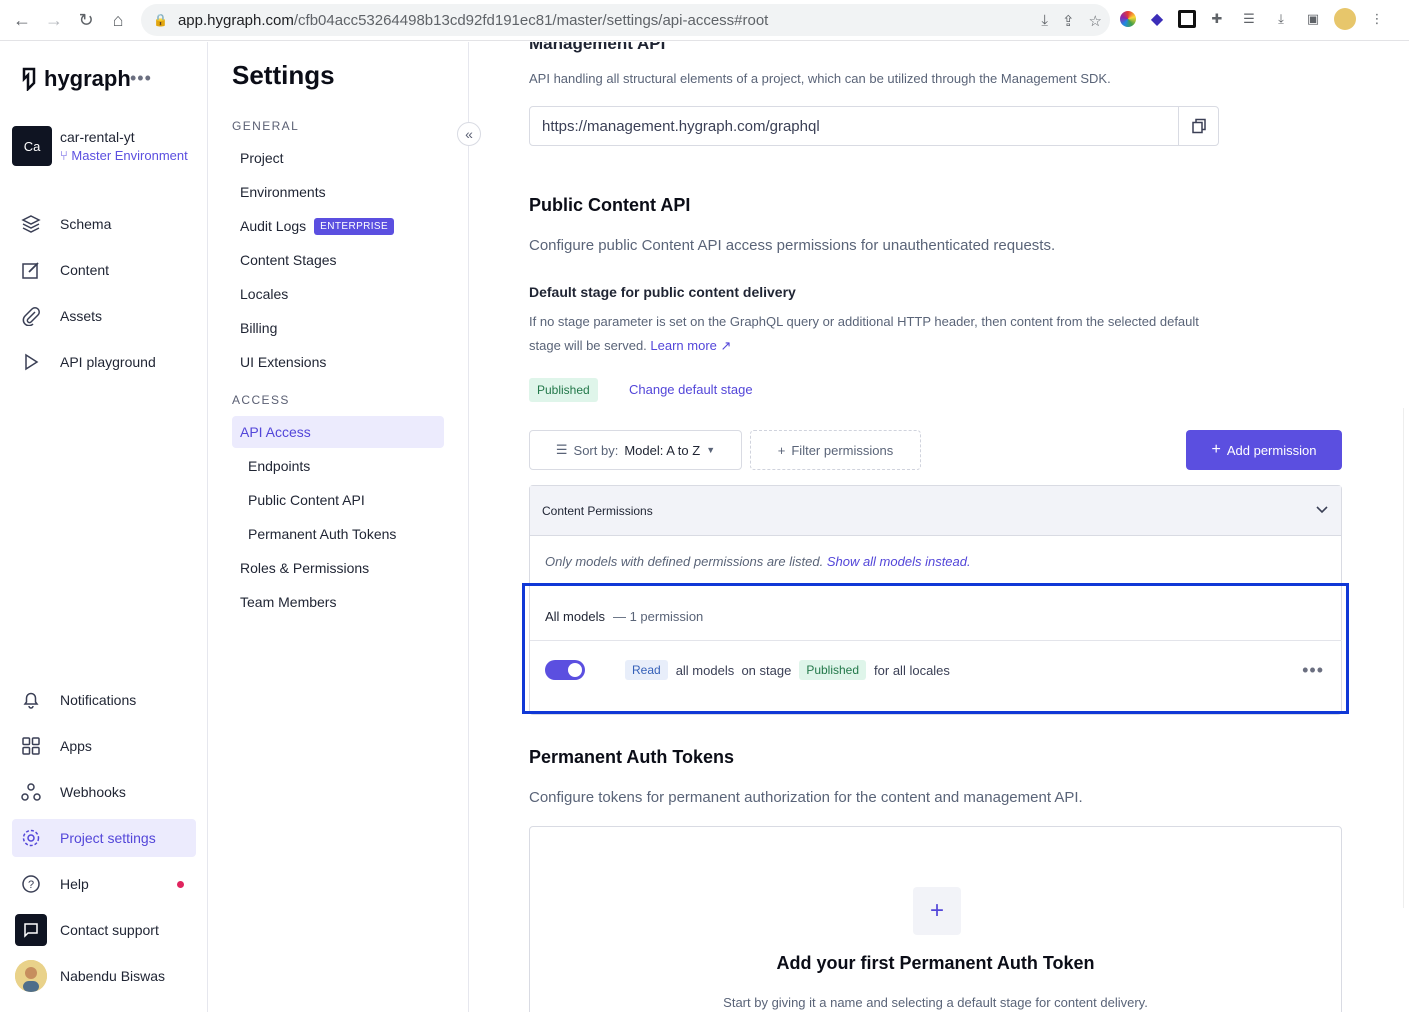 This screenshot has height=1012, width=1409. Describe the element at coordinates (935, 963) in the screenshot. I see `empty-state-title: Add your first Permanent Auth Token` at that location.